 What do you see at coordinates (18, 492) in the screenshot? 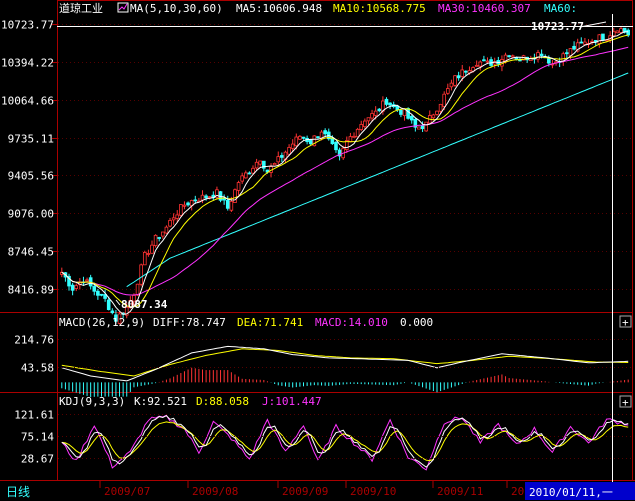
I see `period-tab: 日线` at bounding box center [18, 492].